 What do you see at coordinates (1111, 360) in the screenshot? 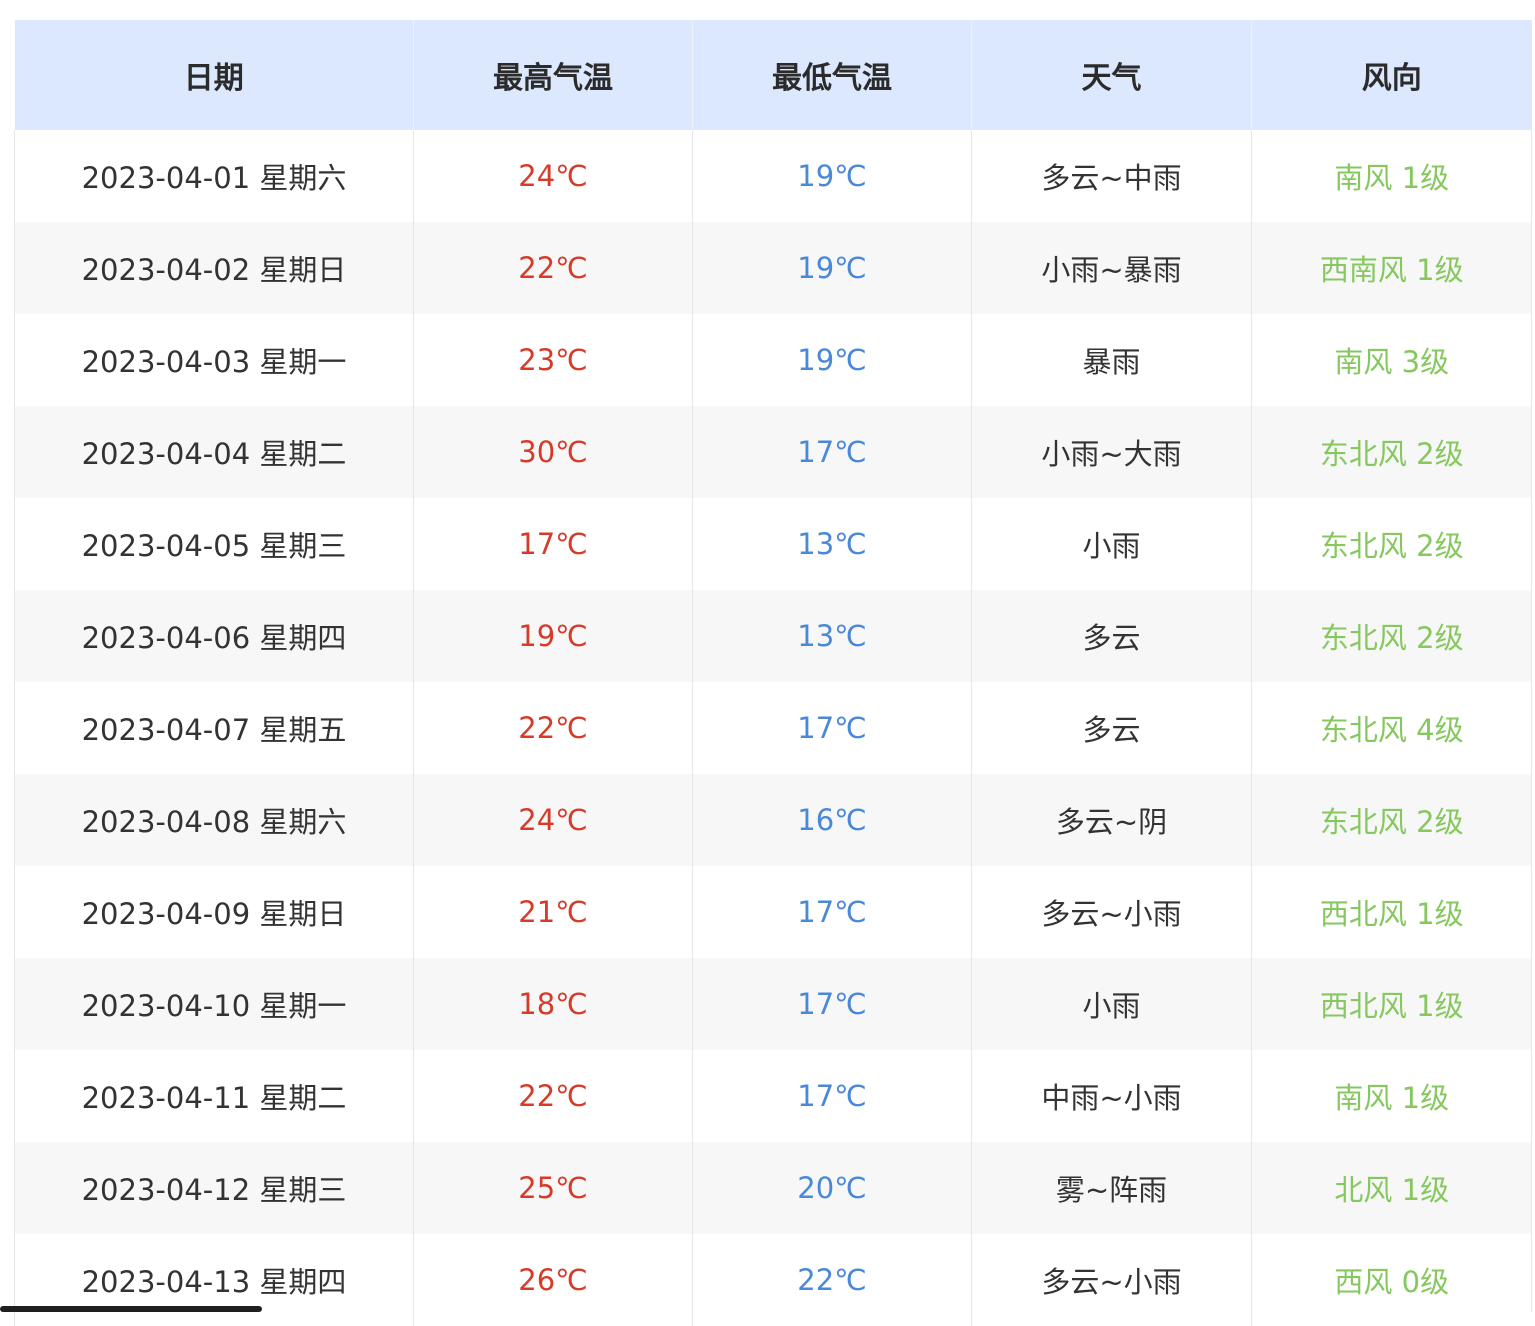
I see `weather-cell: 暴雨` at bounding box center [1111, 360].